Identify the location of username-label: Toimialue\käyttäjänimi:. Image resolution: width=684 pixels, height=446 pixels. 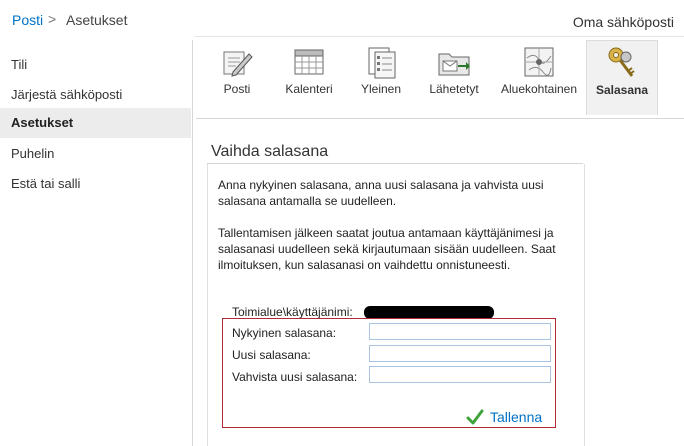
(292, 312).